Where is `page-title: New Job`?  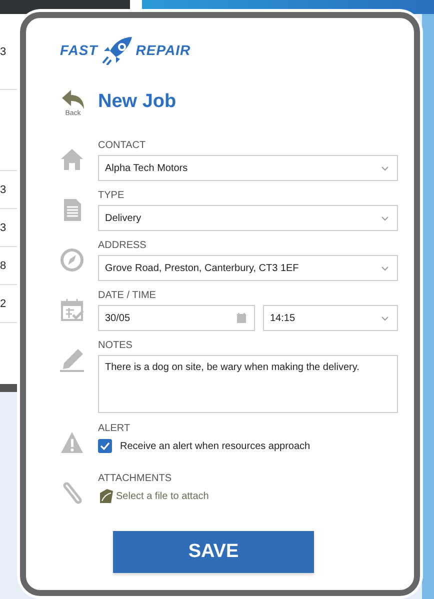 page-title: New Job is located at coordinates (137, 102).